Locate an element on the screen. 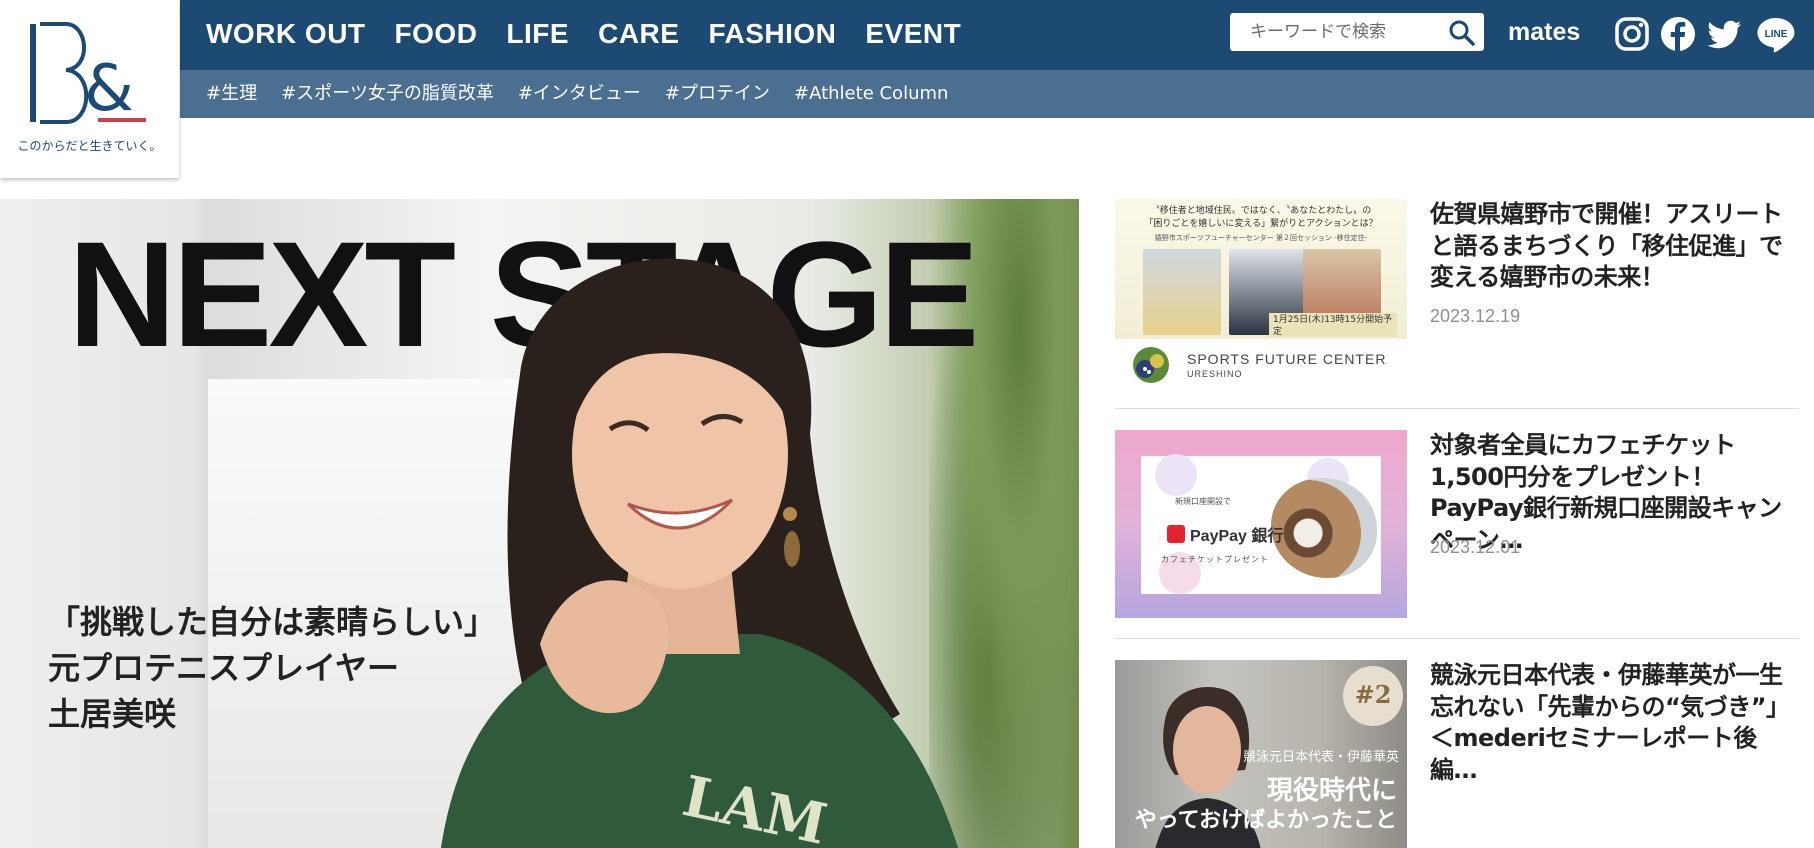  article-title: 佐賀県嬉野市で開催！アスリートと語るまちづくり「移住促進」で変える嬉野市の未来！ is located at coordinates (1615, 246).